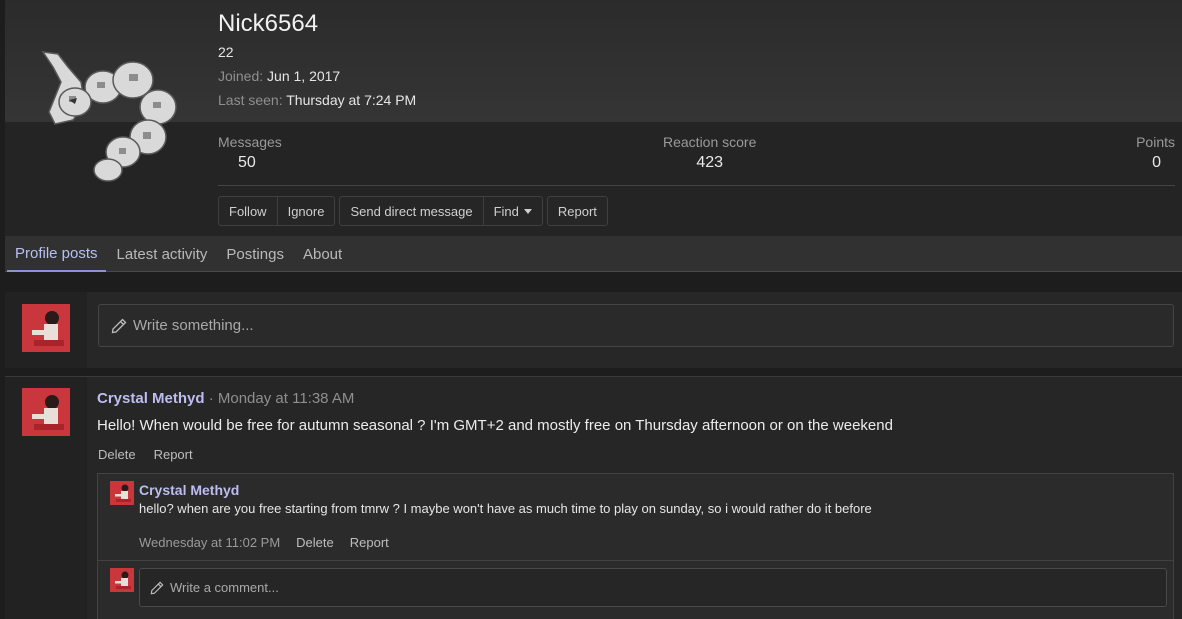 Image resolution: width=1182 pixels, height=619 pixels. Describe the element at coordinates (241, 76) in the screenshot. I see `joined-label: Joined:` at that location.